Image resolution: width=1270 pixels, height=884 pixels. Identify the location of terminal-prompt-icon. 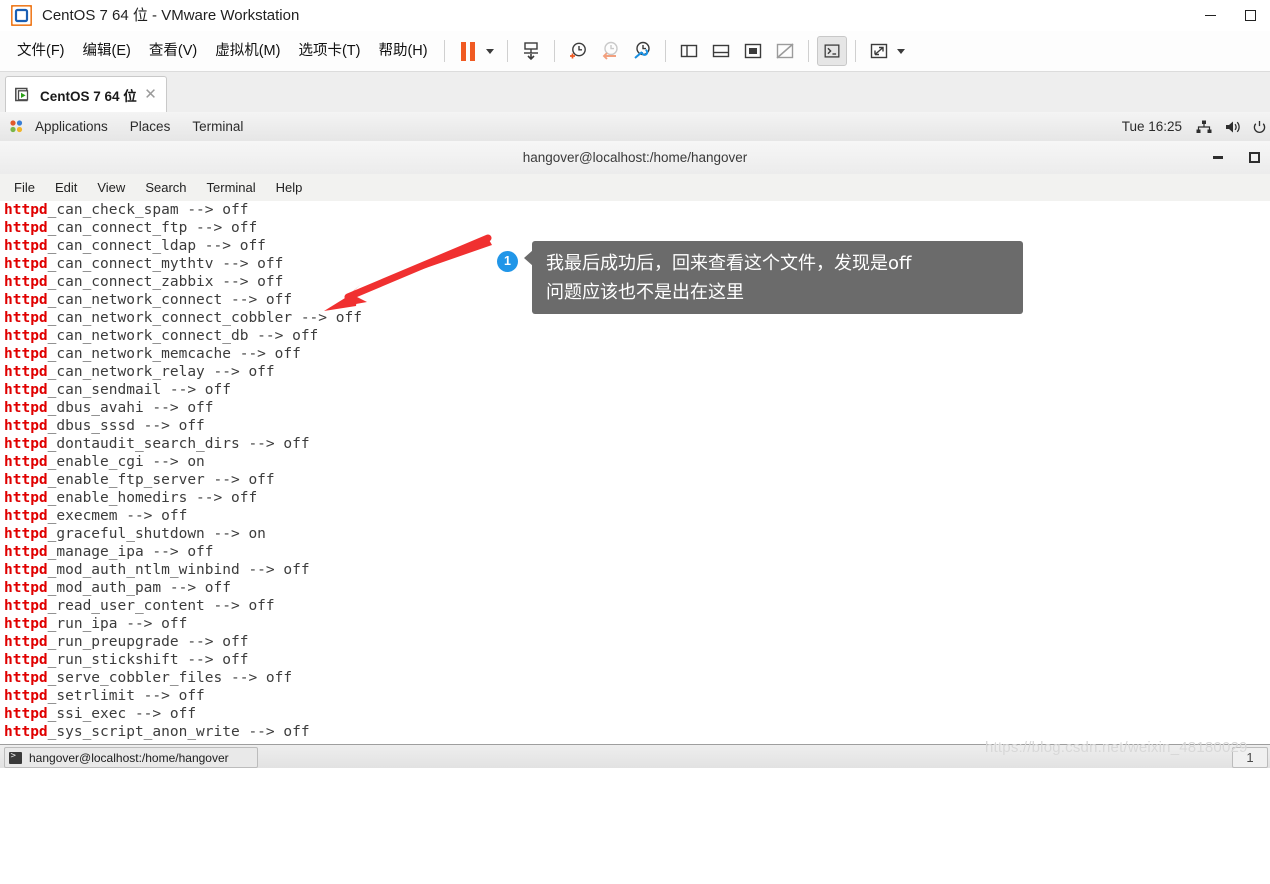
(832, 51).